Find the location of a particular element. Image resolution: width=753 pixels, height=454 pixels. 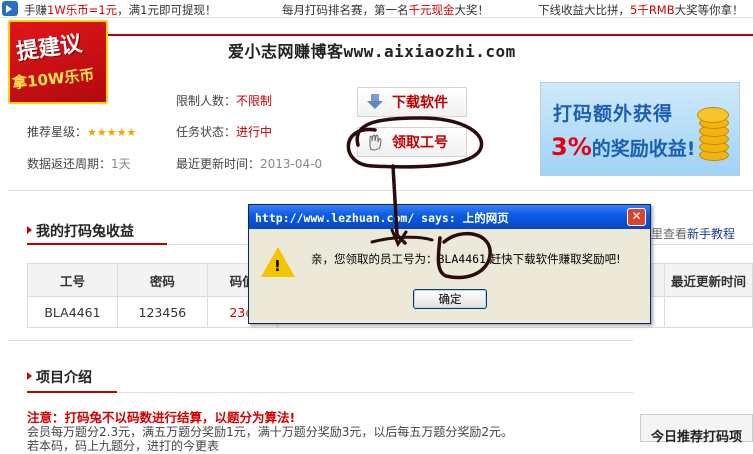

ticker-text: 大奖等你拿！ is located at coordinates (709, 10).